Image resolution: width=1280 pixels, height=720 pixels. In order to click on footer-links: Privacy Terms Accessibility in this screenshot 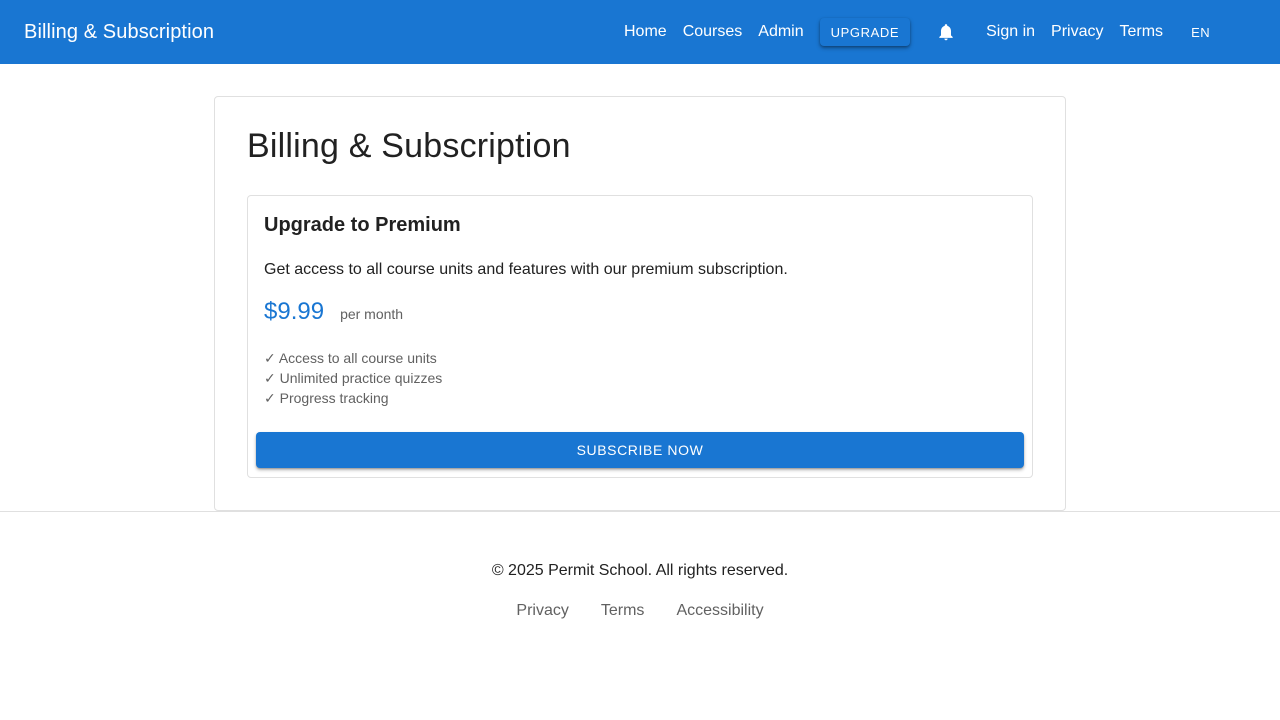, I will do `click(640, 611)`.